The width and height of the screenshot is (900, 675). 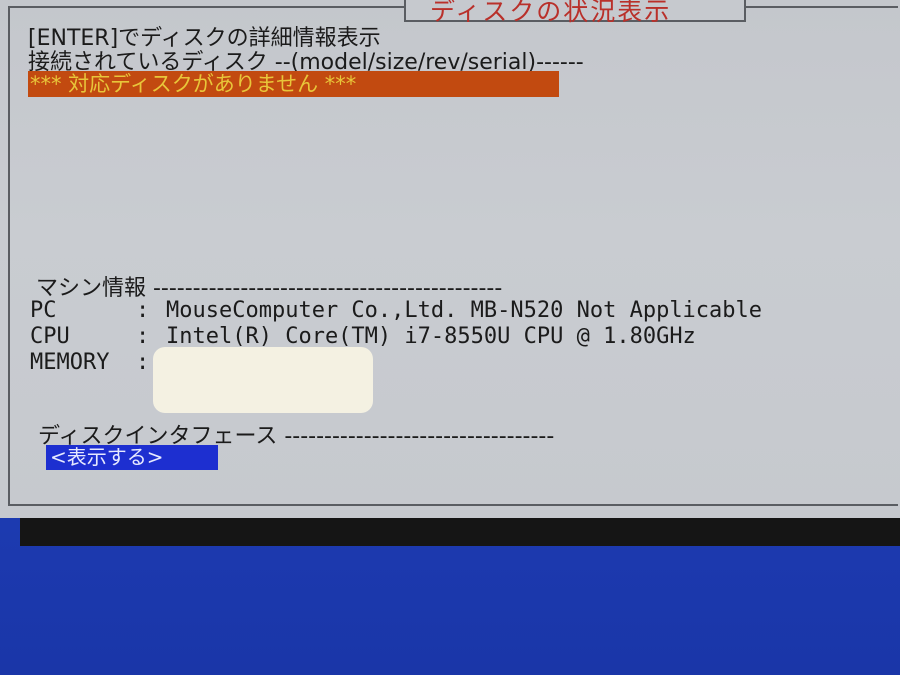 What do you see at coordinates (263, 380) in the screenshot?
I see `memory-redaction` at bounding box center [263, 380].